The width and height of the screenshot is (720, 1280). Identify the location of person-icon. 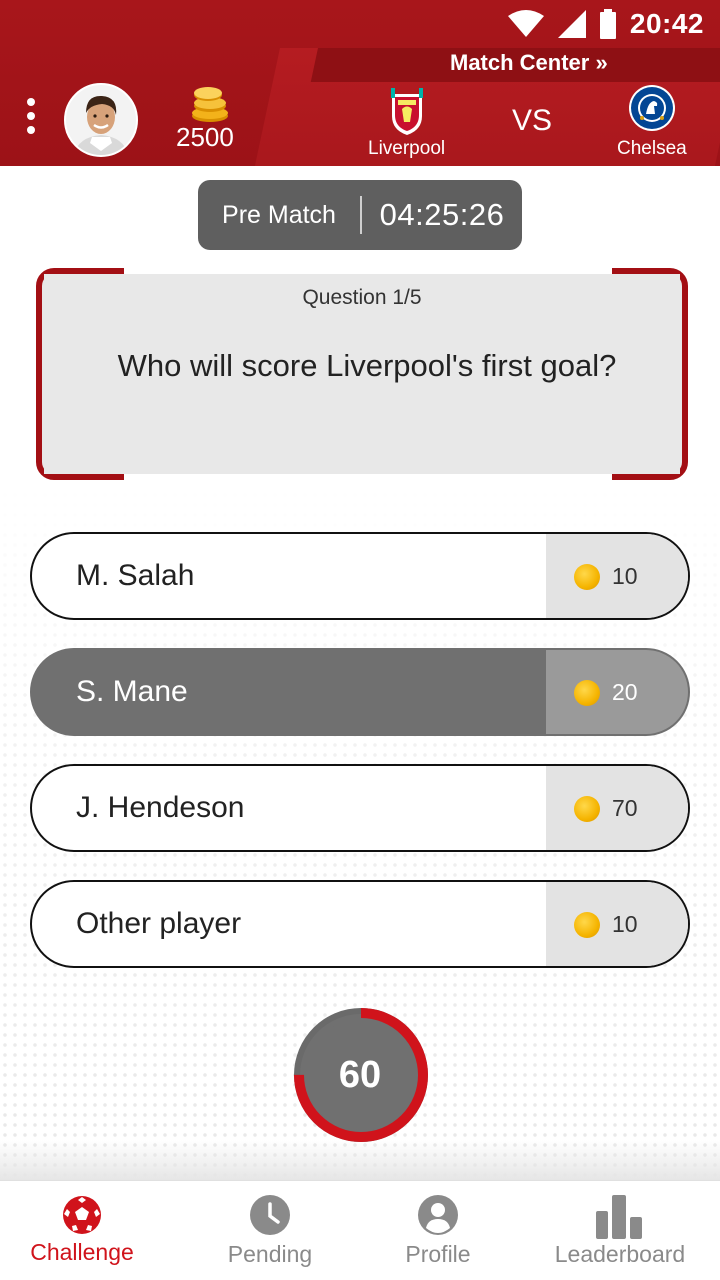
(438, 1215).